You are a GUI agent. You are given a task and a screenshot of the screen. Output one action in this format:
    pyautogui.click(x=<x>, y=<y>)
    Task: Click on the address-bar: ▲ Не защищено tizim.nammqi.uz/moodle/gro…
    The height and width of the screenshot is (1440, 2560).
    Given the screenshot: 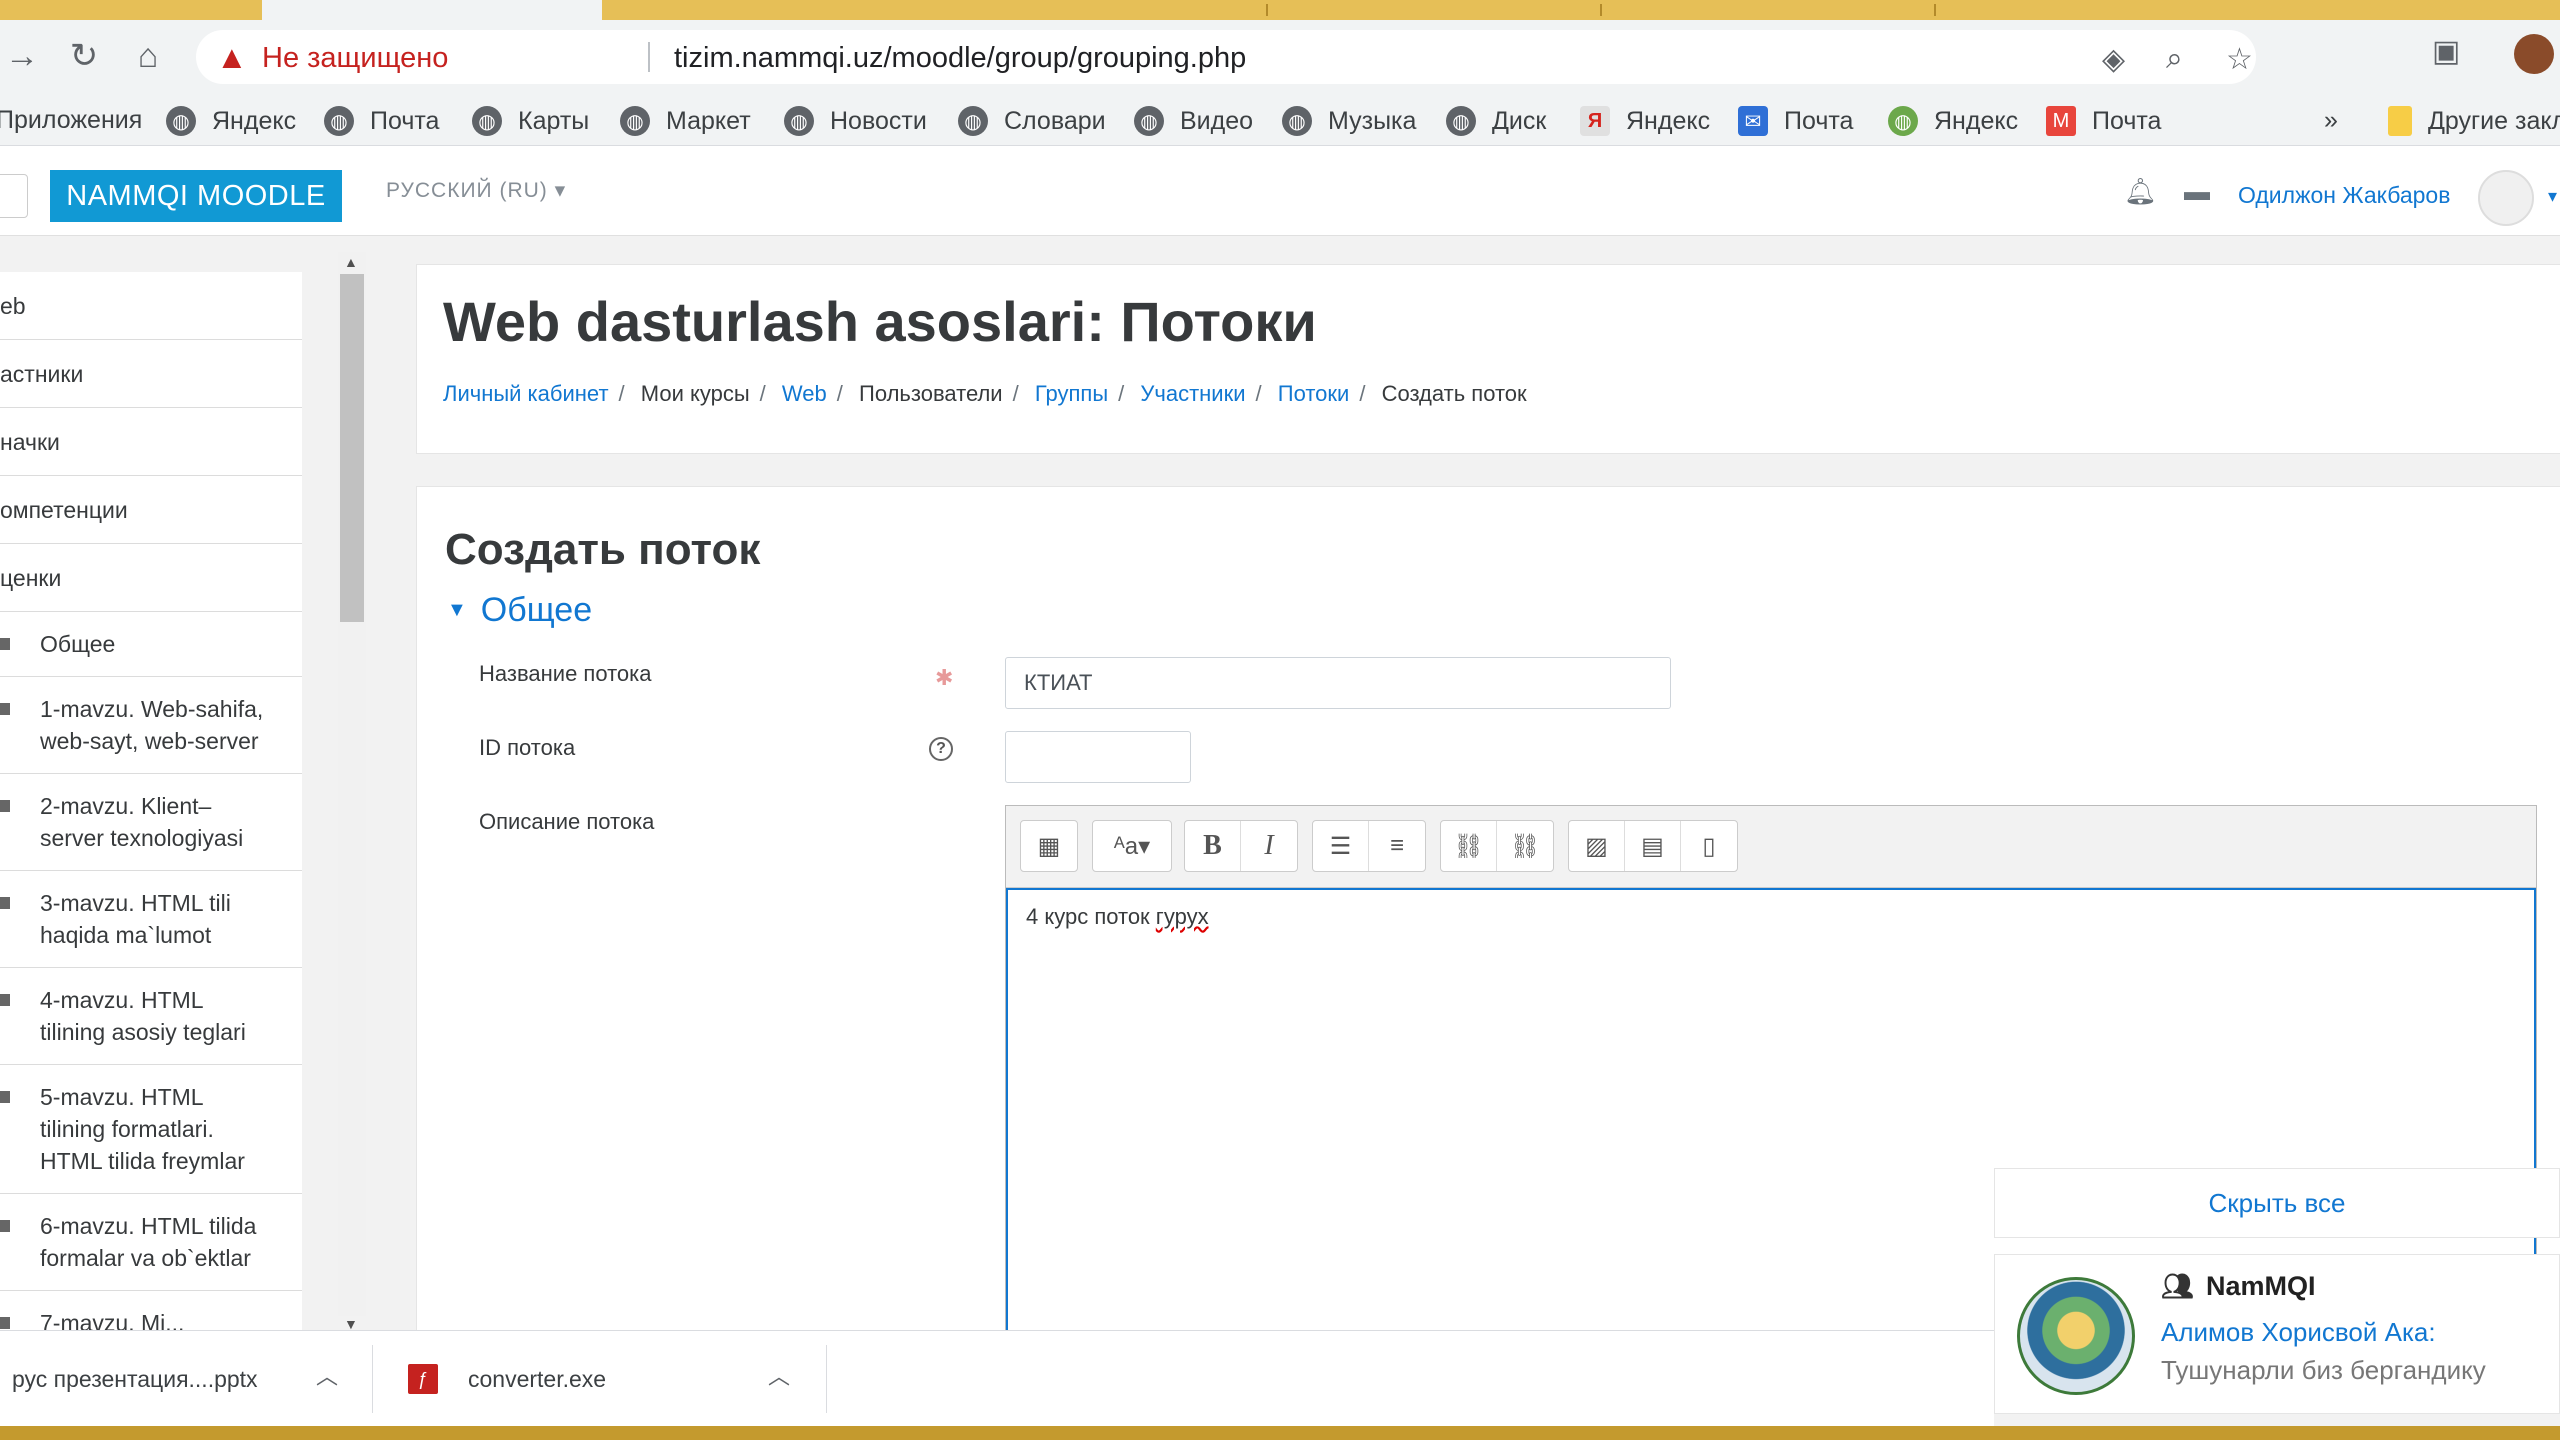 What is the action you would take?
    pyautogui.click(x=1226, y=57)
    